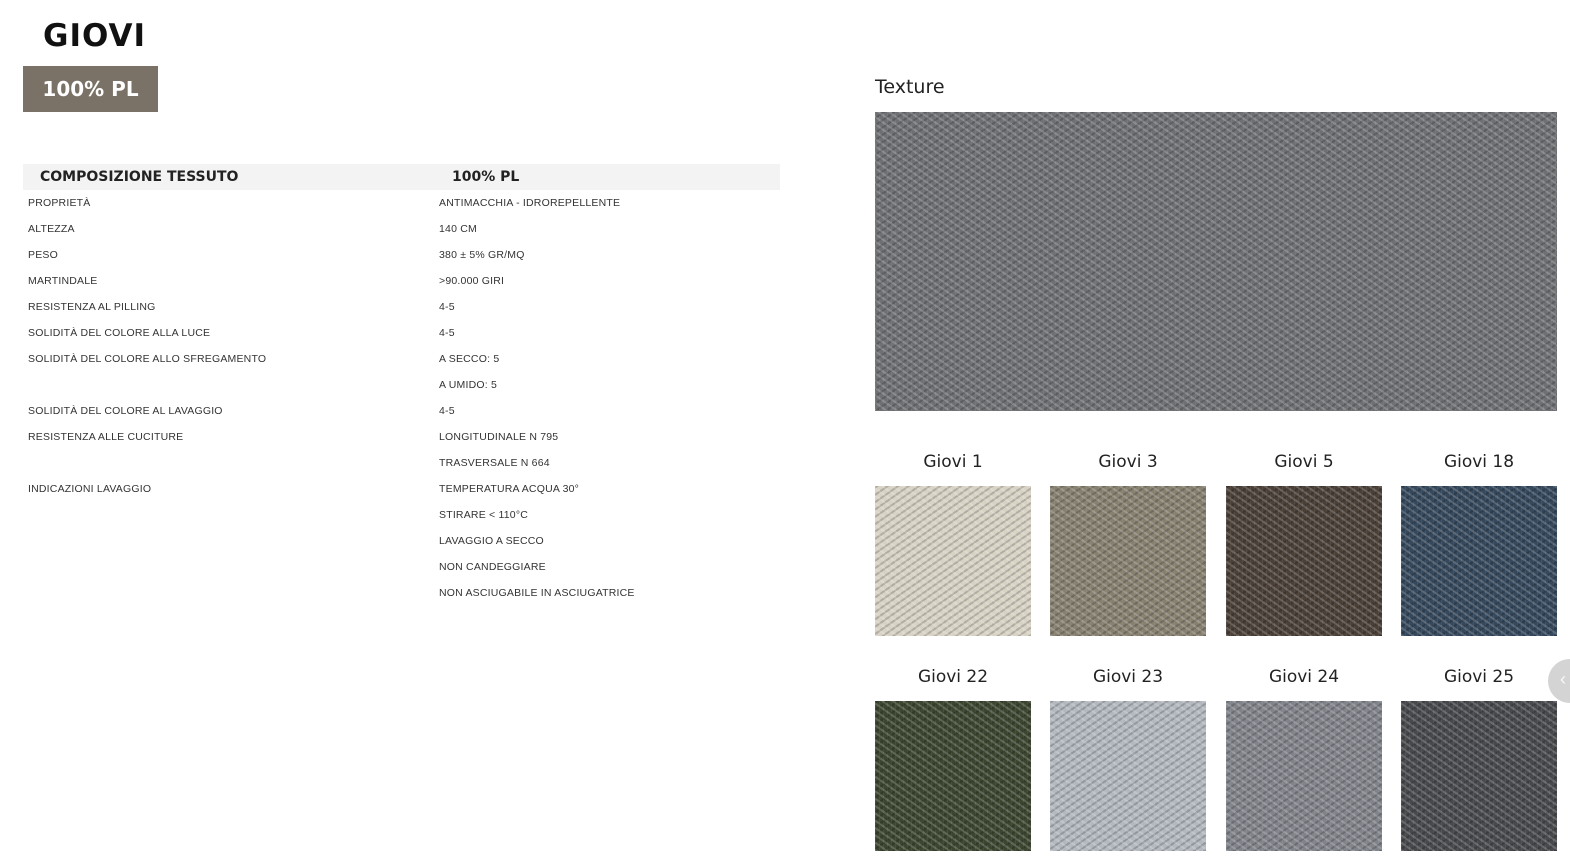  I want to click on composition-badge: 100% PL, so click(90, 89).